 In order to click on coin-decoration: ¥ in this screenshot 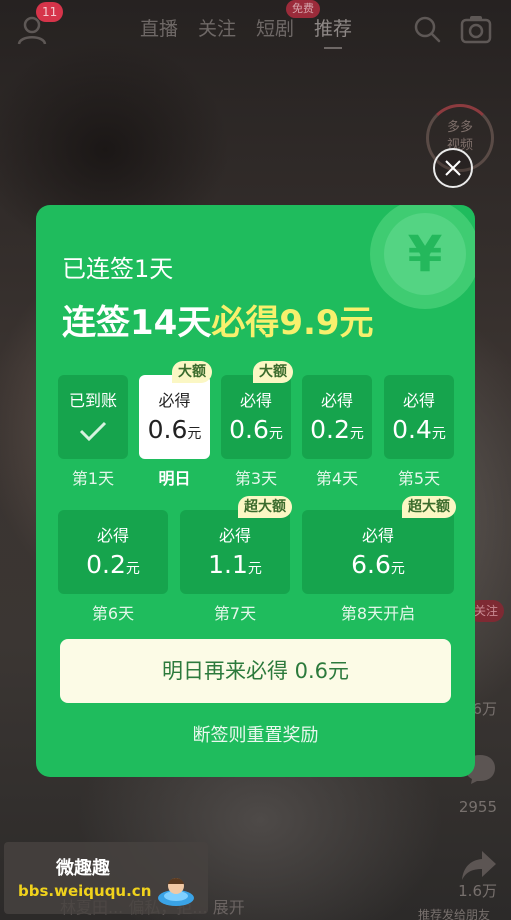, I will do `click(422, 257)`.